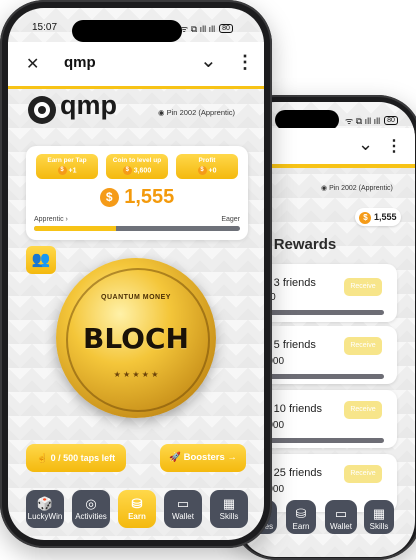  Describe the element at coordinates (91, 516) in the screenshot. I see `nav-label: Activities` at that location.